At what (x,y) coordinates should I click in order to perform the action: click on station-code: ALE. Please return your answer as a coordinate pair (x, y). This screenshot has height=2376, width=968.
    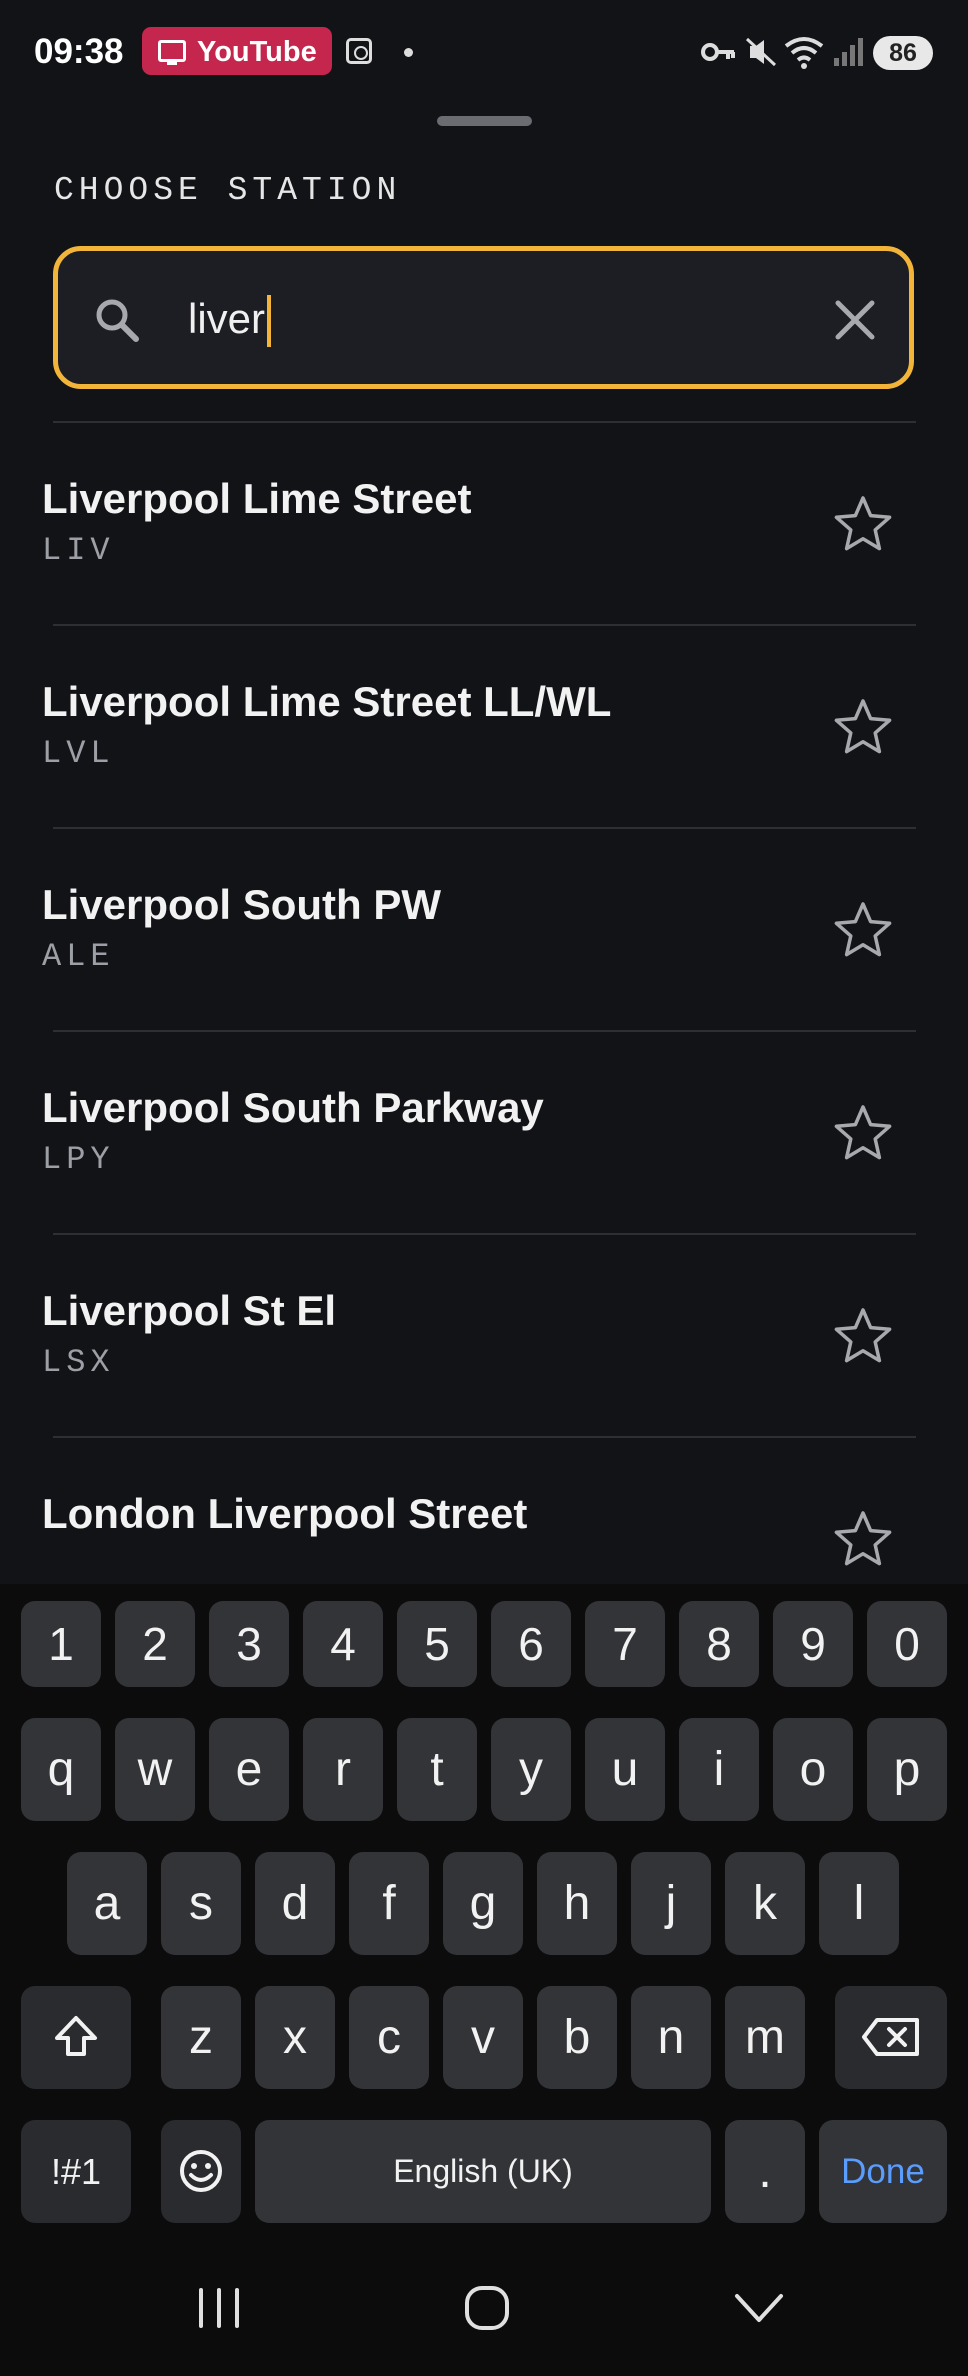
    Looking at the image, I should click on (78, 956).